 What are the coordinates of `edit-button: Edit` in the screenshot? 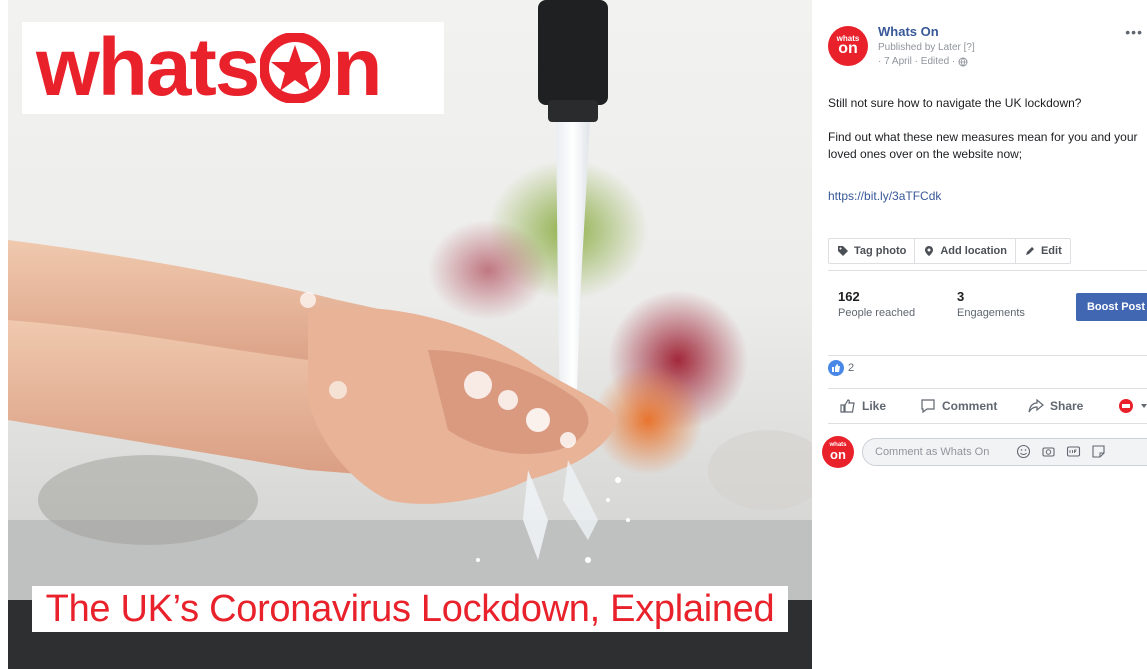 It's located at (1043, 251).